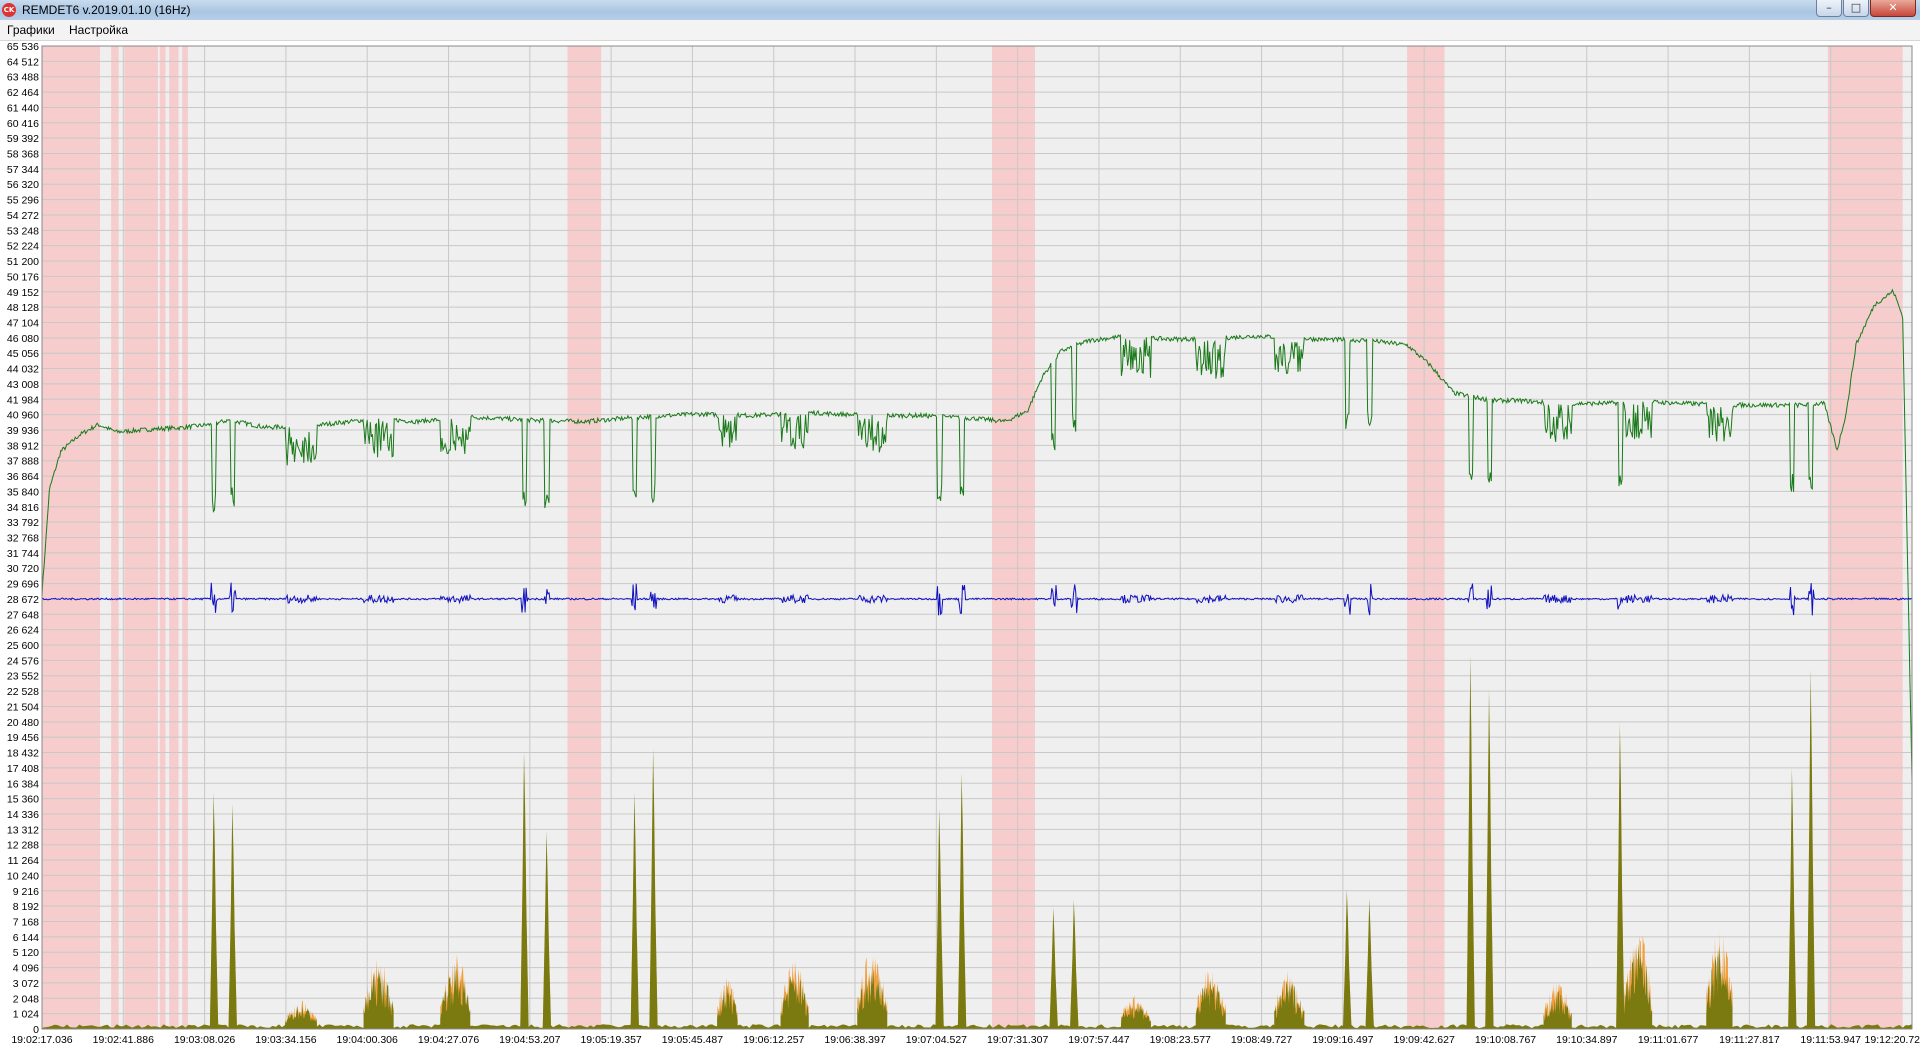 Image resolution: width=1920 pixels, height=1050 pixels. Describe the element at coordinates (31, 30) in the screenshot. I see `menu-graphs: Графики` at that location.